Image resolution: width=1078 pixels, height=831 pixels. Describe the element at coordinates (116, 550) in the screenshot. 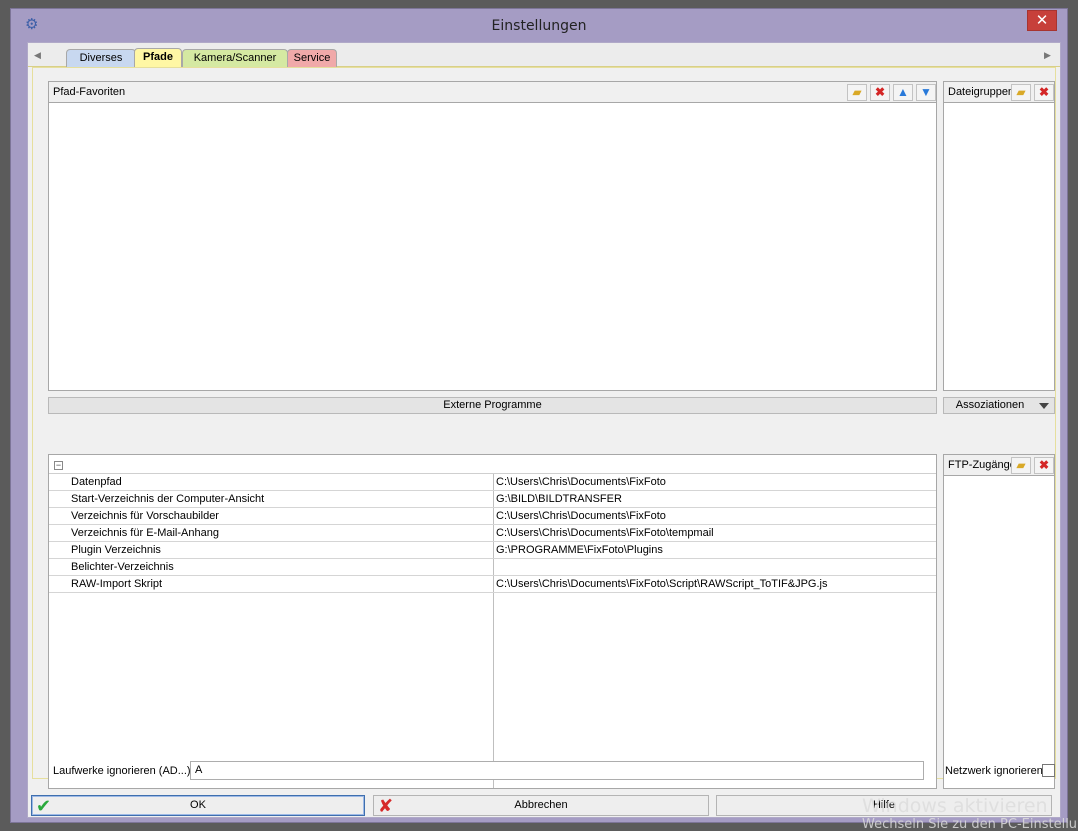

I see `path-setting-name: Plugin Verzeichnis` at that location.